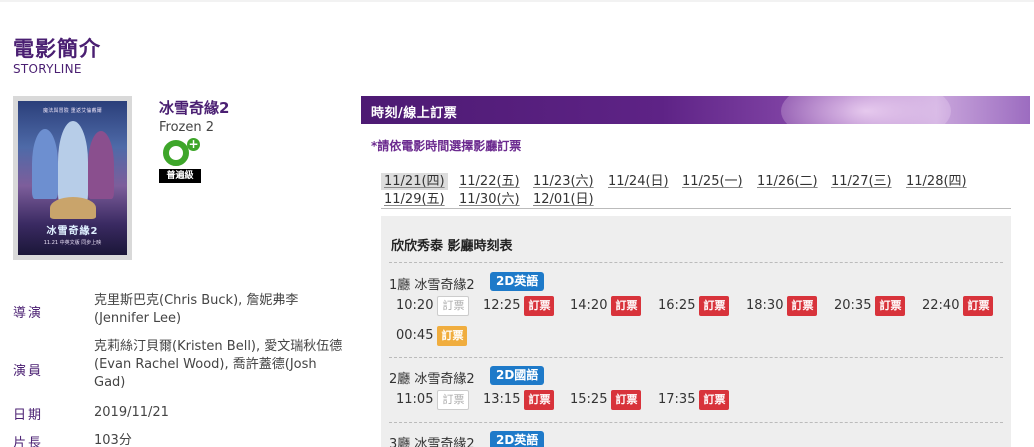 This screenshot has height=447, width=1034. I want to click on detail-label: 日期, so click(28, 415).